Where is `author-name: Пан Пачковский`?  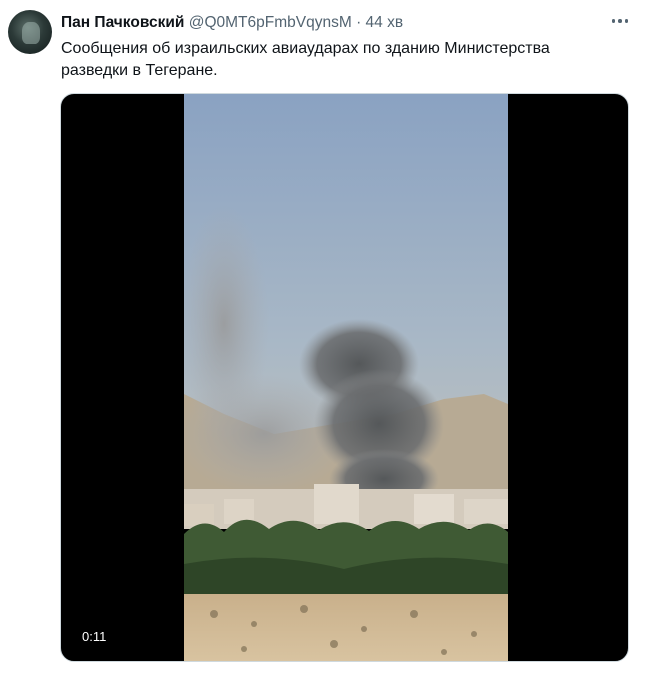 author-name: Пан Пачковский is located at coordinates (122, 22).